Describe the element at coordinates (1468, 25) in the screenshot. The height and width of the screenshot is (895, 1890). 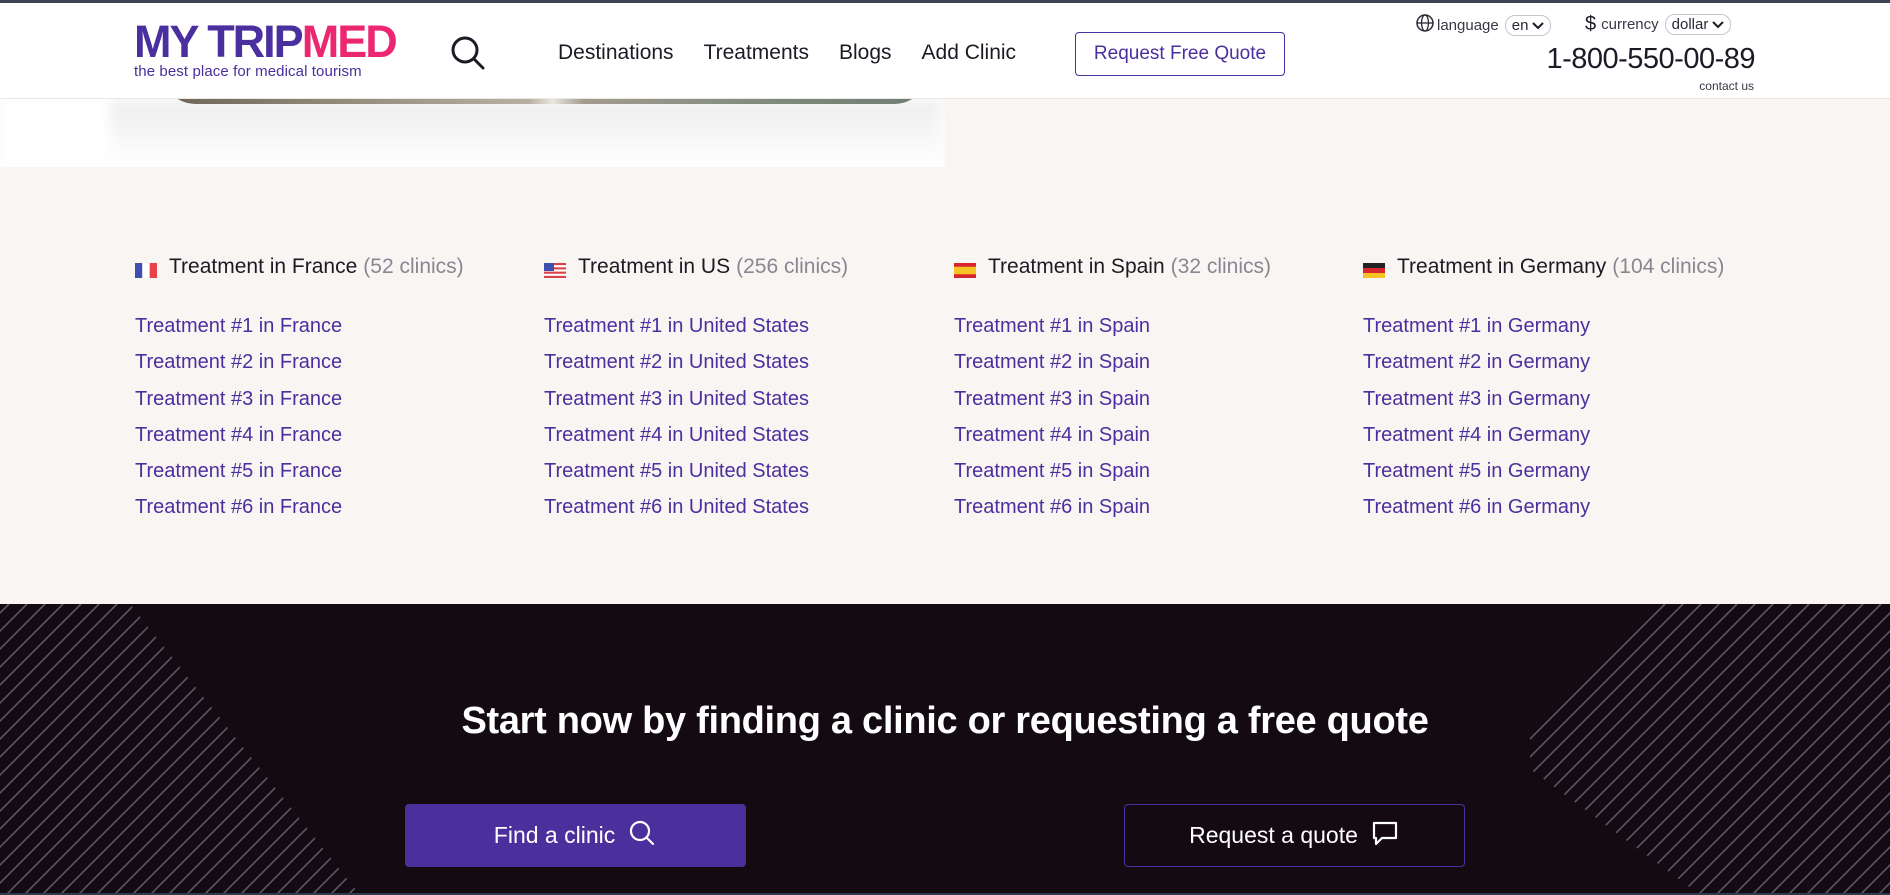
I see `language-label: language` at that location.